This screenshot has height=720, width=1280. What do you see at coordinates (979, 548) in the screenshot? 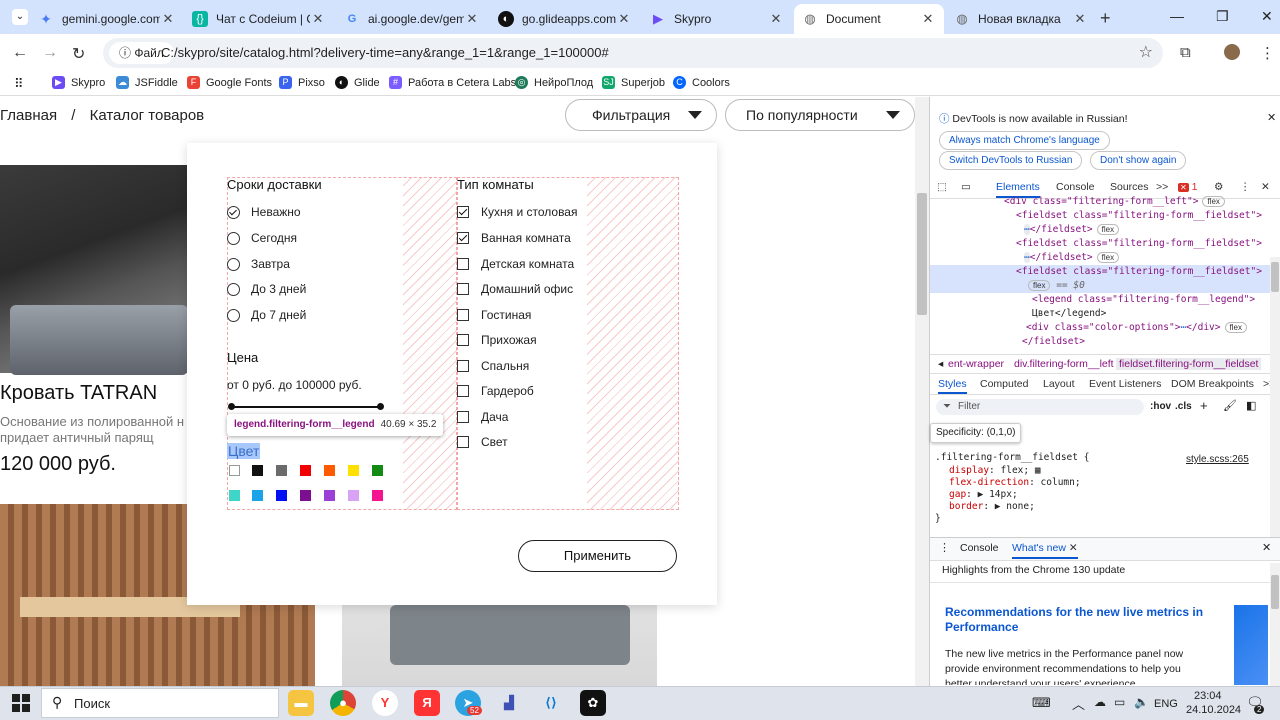
I see `drawer-tab-console: Console` at bounding box center [979, 548].